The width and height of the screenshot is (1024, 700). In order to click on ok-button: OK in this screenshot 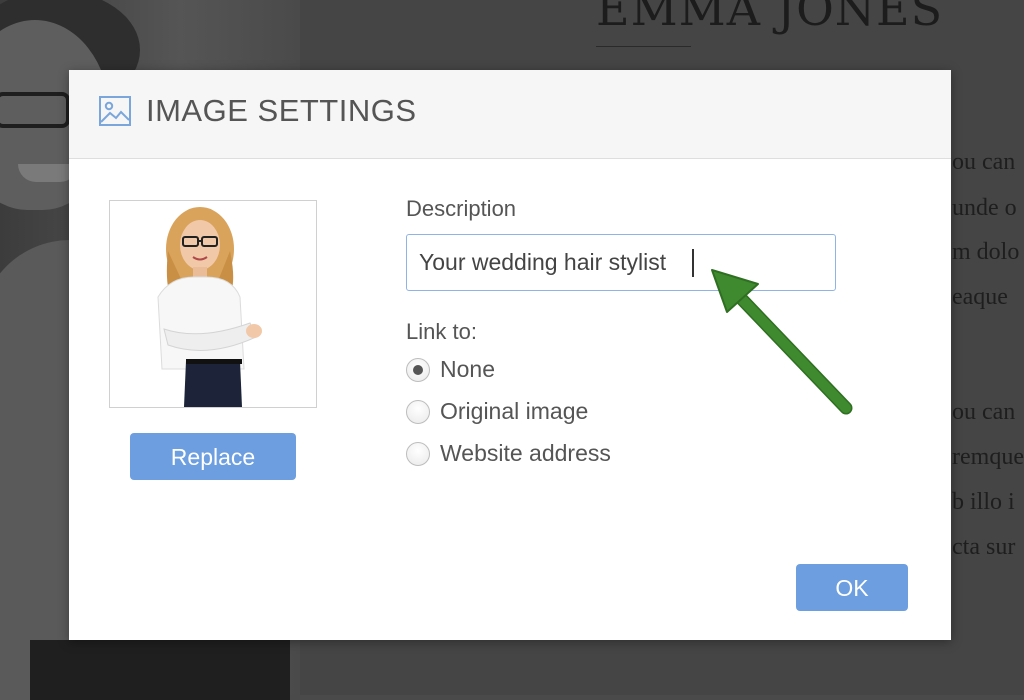, I will do `click(852, 587)`.